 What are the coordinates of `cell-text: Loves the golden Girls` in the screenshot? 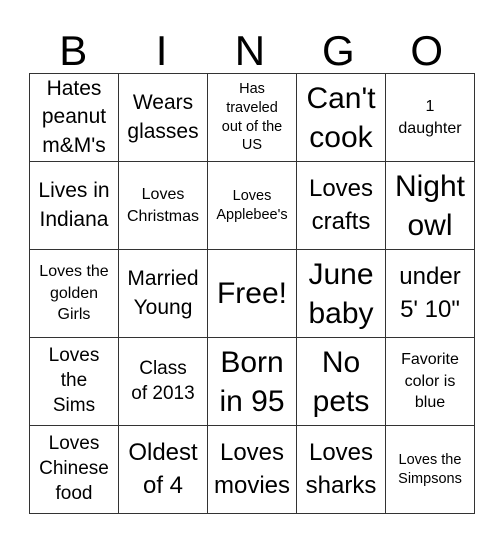 It's located at (74, 293).